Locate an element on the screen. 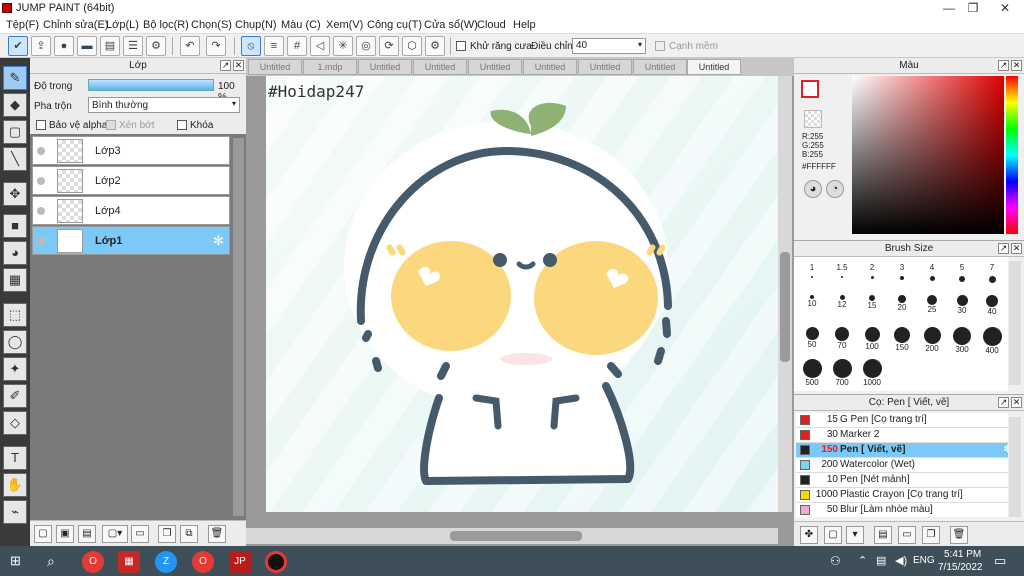 The image size is (1024, 576). select-rect-icon: ⬚ is located at coordinates (15, 315).